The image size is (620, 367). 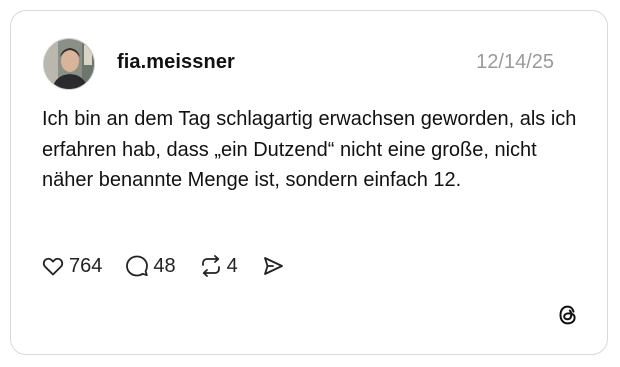 I want to click on post-date: 12/14/25, so click(x=515, y=62).